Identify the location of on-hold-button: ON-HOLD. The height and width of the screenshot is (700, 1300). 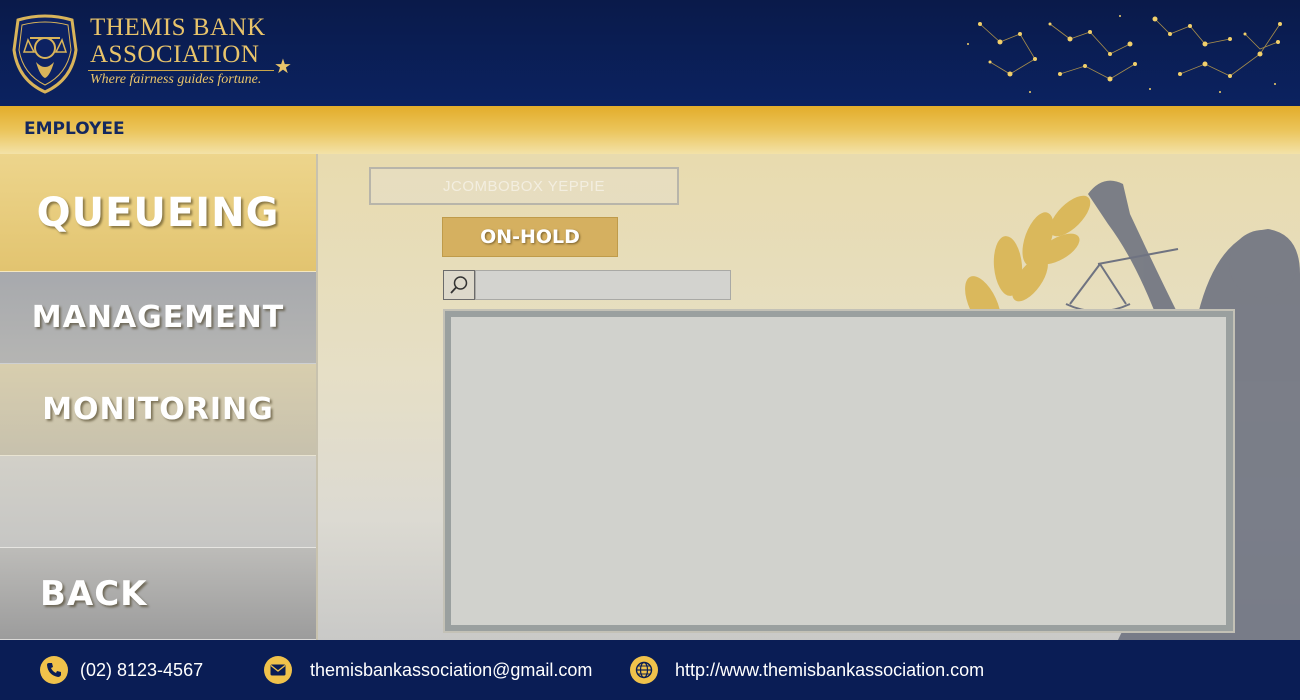
(530, 237).